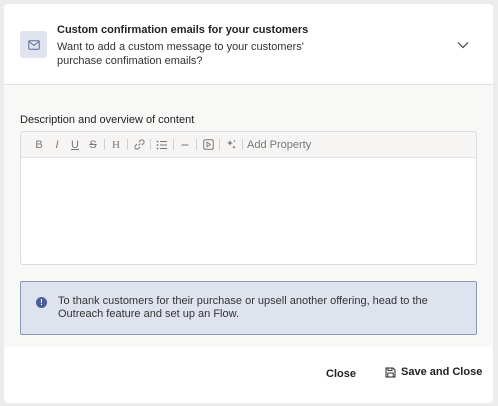 The width and height of the screenshot is (498, 406). I want to click on save-and-close-label: Save and Close, so click(442, 372).